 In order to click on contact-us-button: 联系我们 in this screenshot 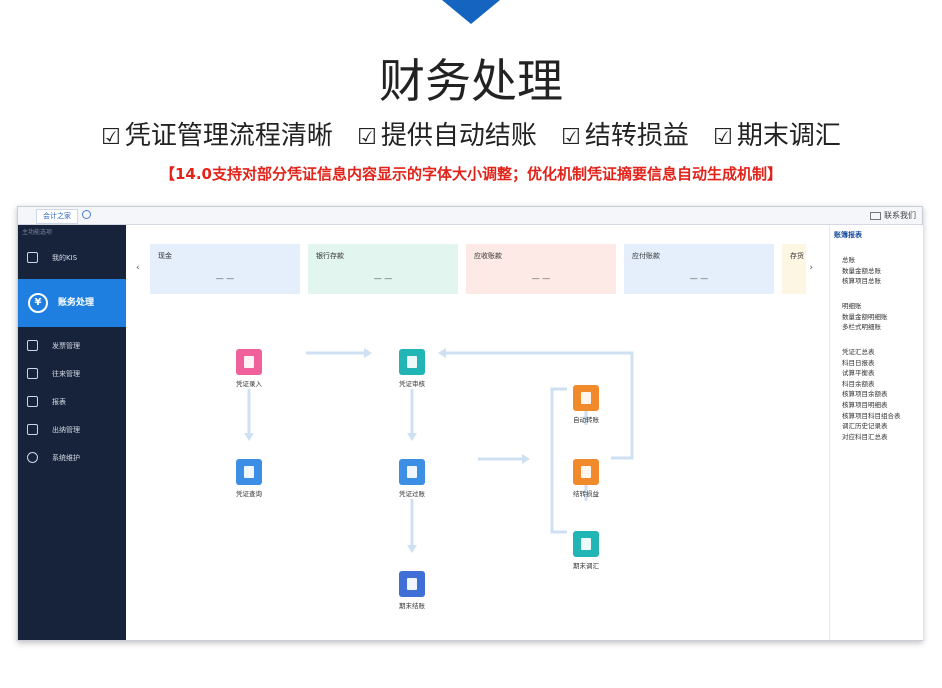, I will do `click(893, 215)`.